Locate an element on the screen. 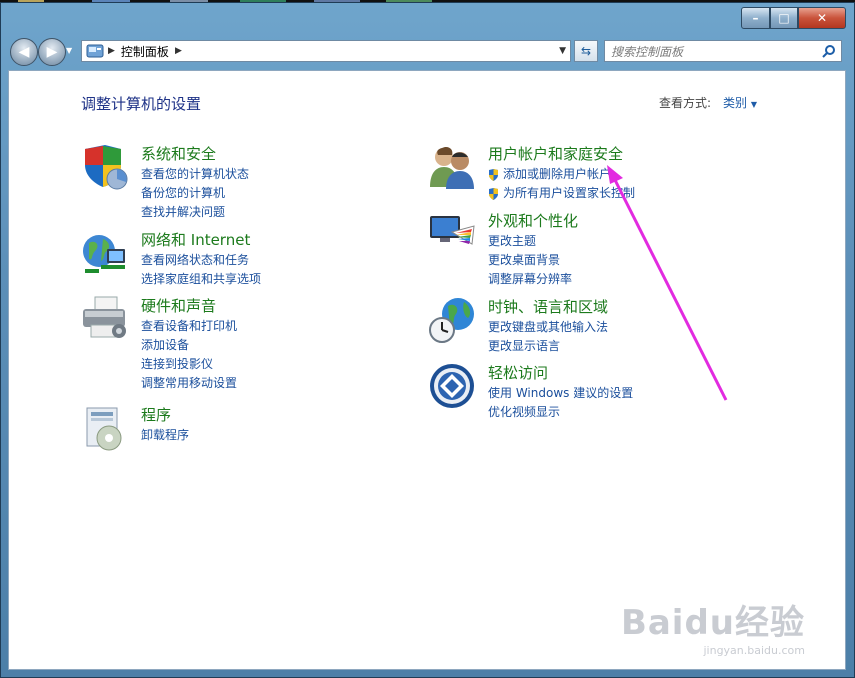  view-by-label: 查看方式: is located at coordinates (685, 103).